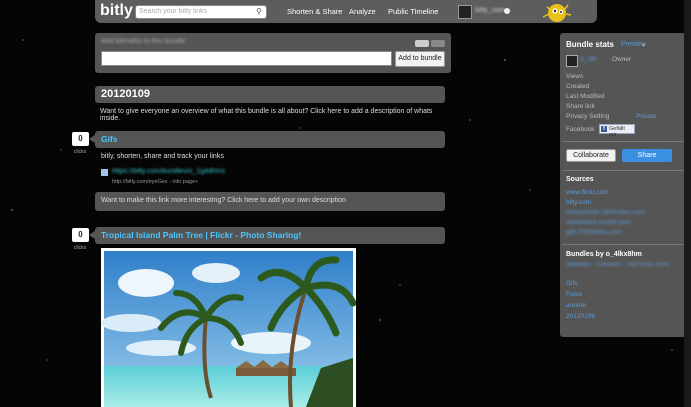  What do you see at coordinates (246, 58) in the screenshot?
I see `add-url-input` at bounding box center [246, 58].